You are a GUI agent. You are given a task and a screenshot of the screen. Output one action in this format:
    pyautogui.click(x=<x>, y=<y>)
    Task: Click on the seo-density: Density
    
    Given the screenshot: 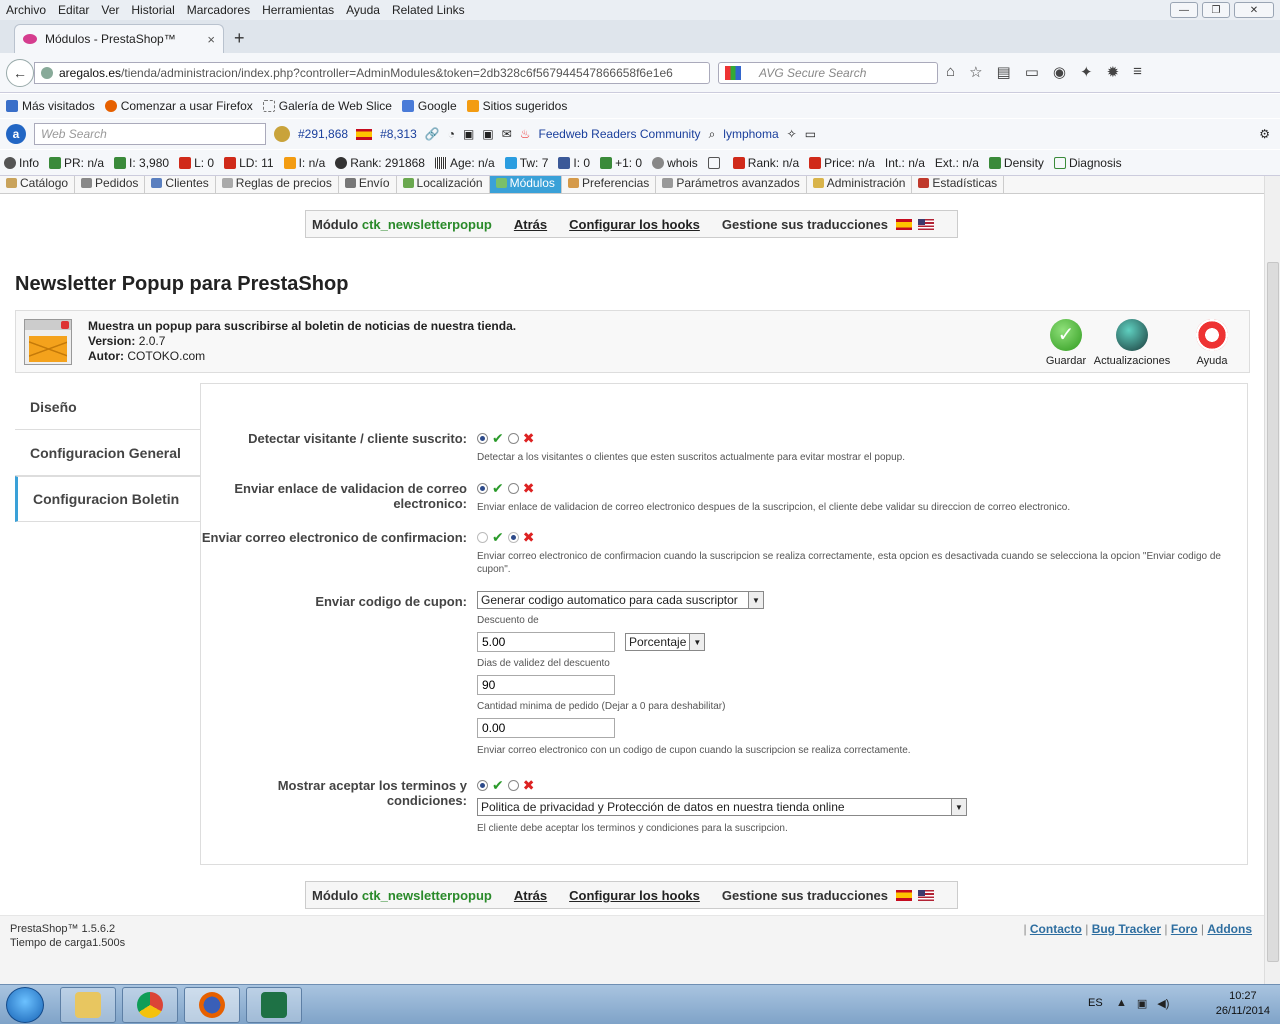 What is the action you would take?
    pyautogui.click(x=1016, y=163)
    